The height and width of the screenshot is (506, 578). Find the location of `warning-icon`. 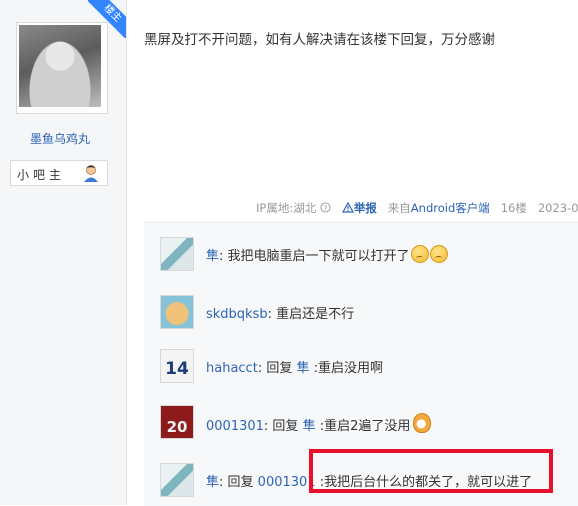

warning-icon is located at coordinates (347, 207).